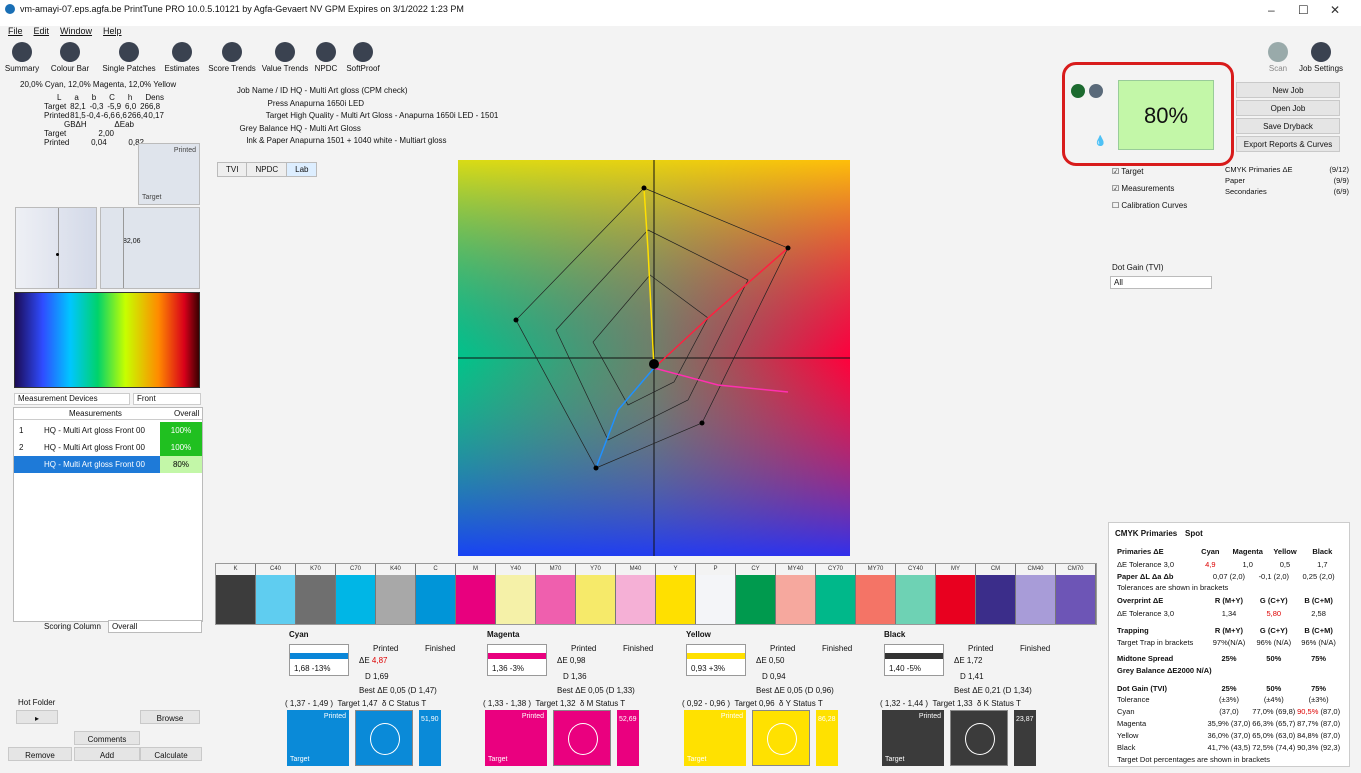 The width and height of the screenshot is (1361, 773). I want to click on npdc-tool: NPDC, so click(326, 56).